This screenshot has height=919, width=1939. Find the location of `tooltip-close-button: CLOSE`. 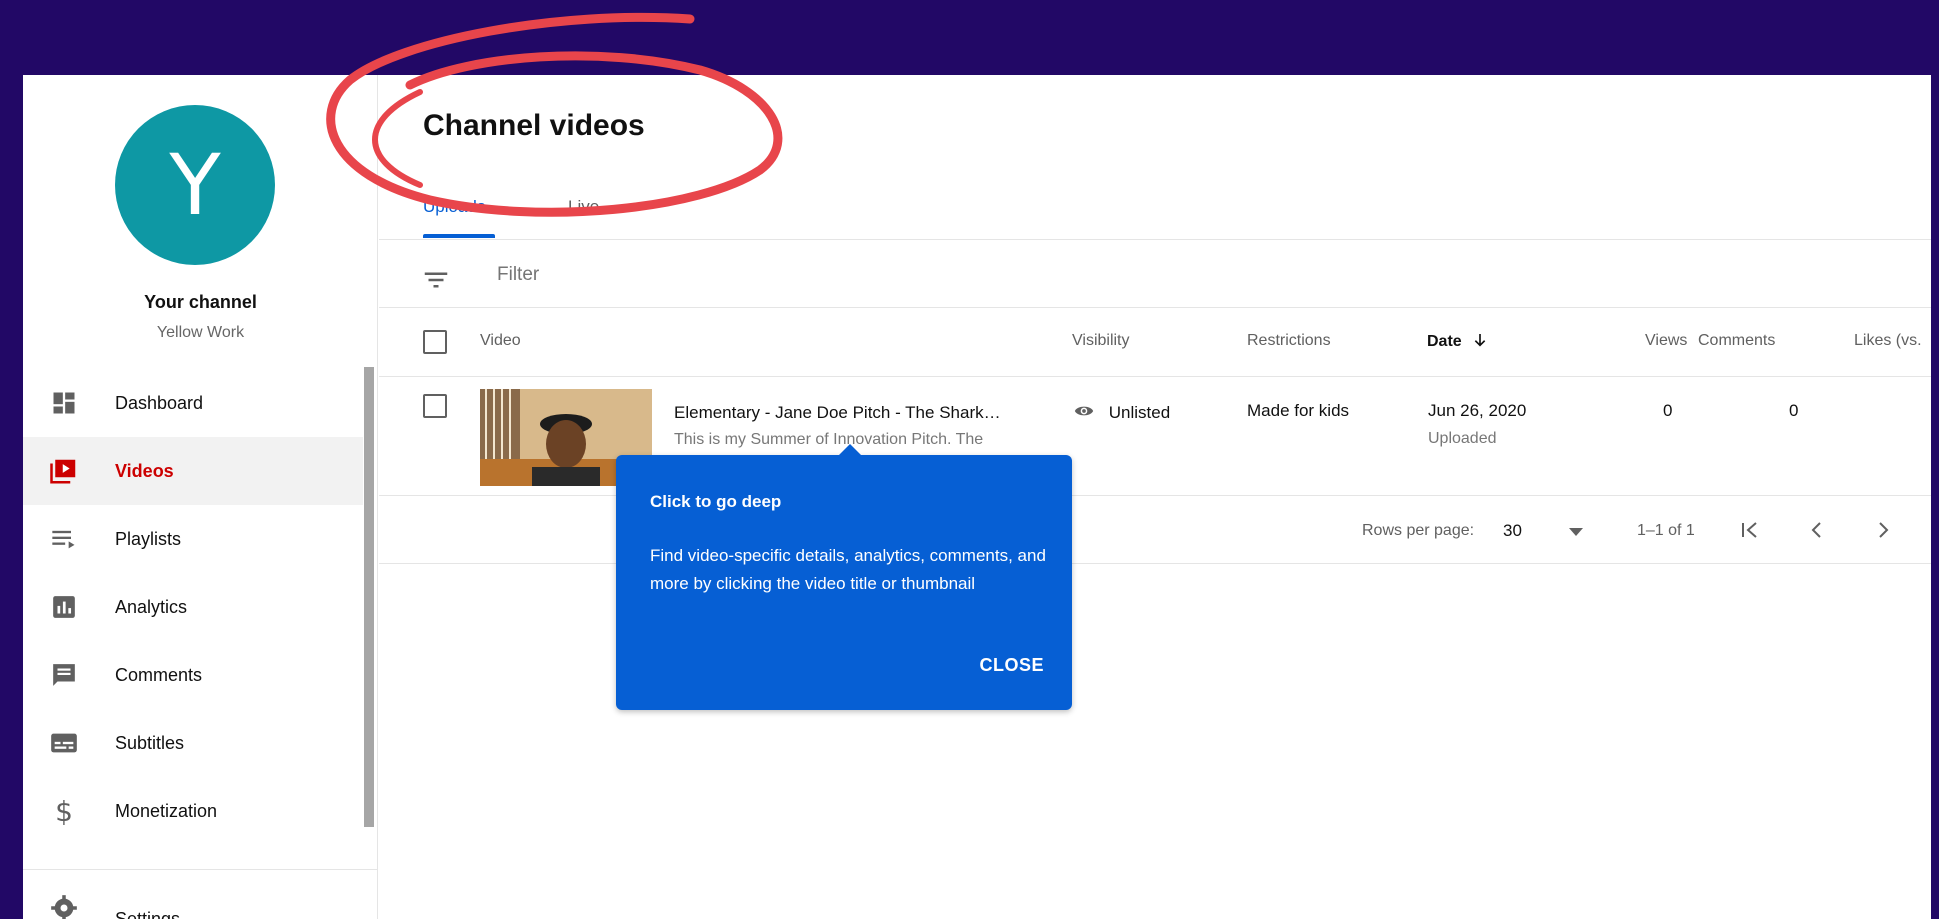

tooltip-close-button: CLOSE is located at coordinates (1011, 665).